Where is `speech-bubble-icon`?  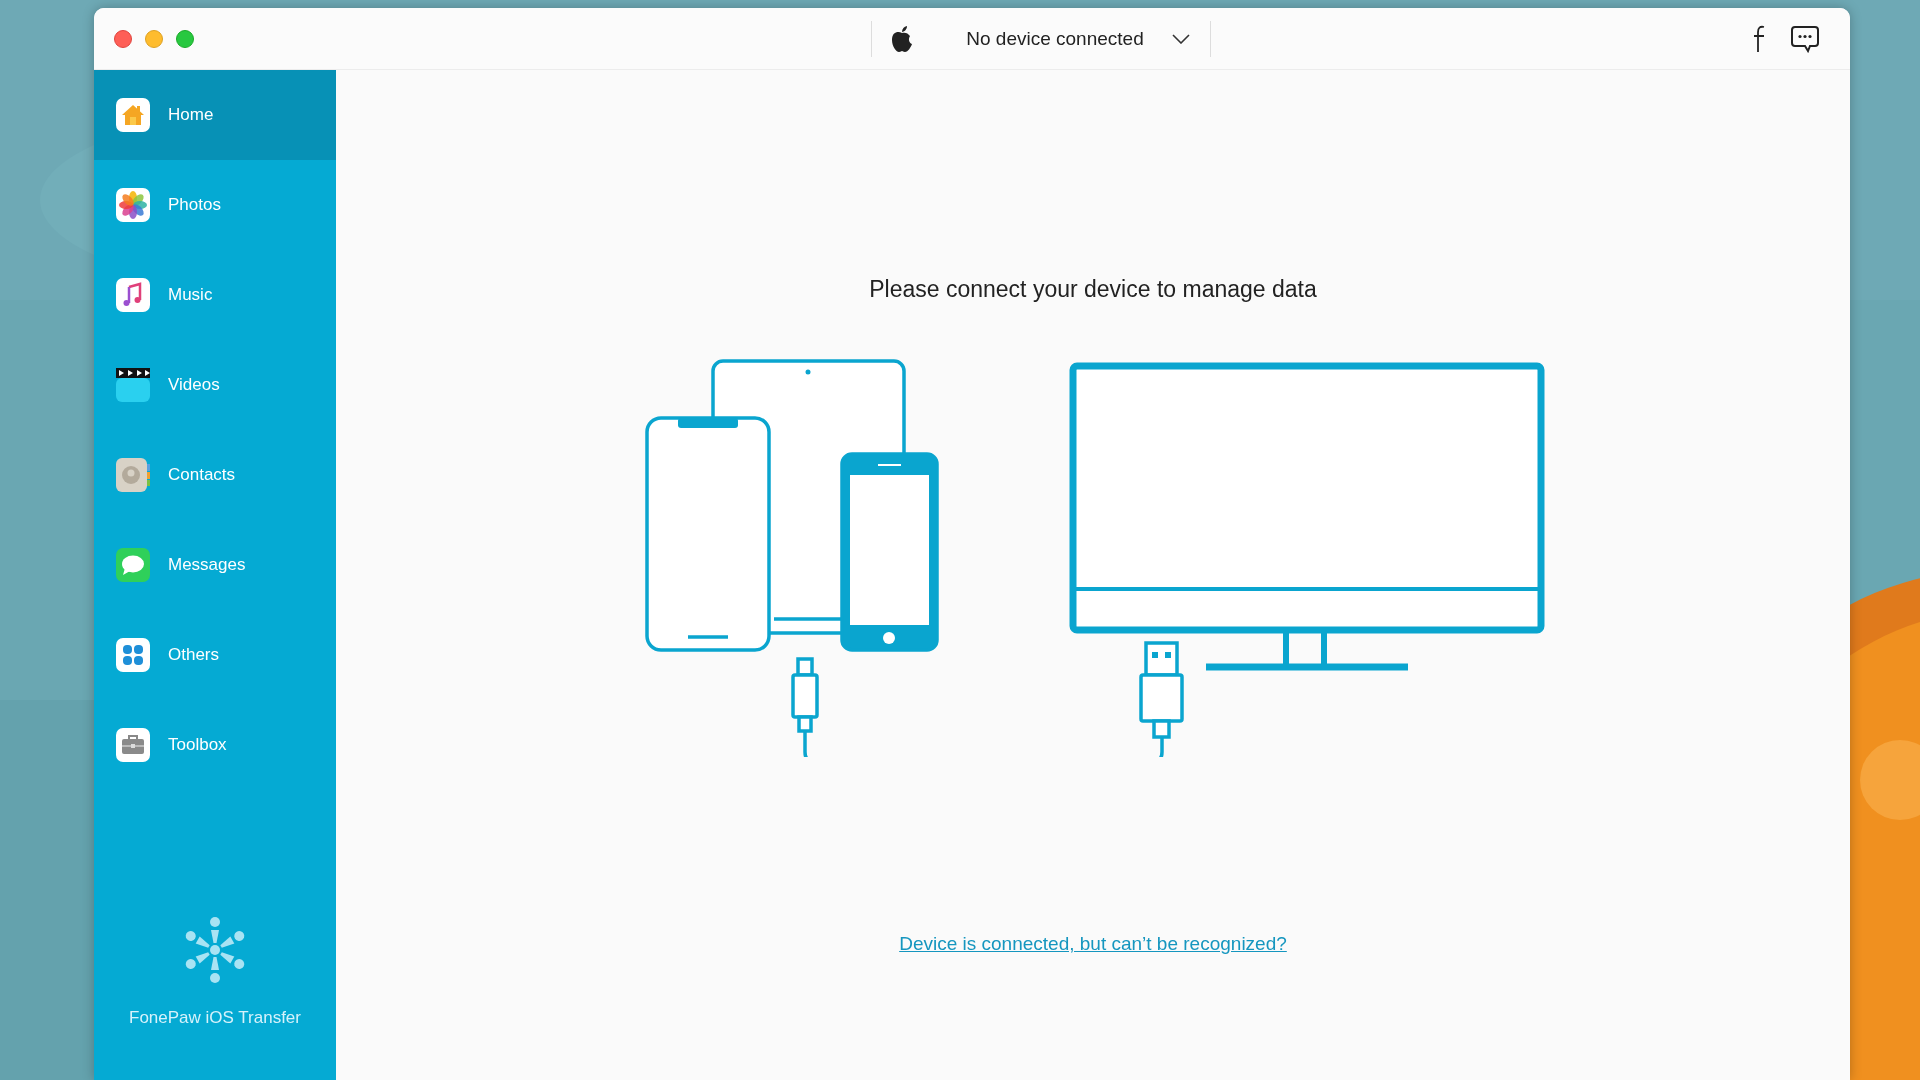
speech-bubble-icon is located at coordinates (133, 565).